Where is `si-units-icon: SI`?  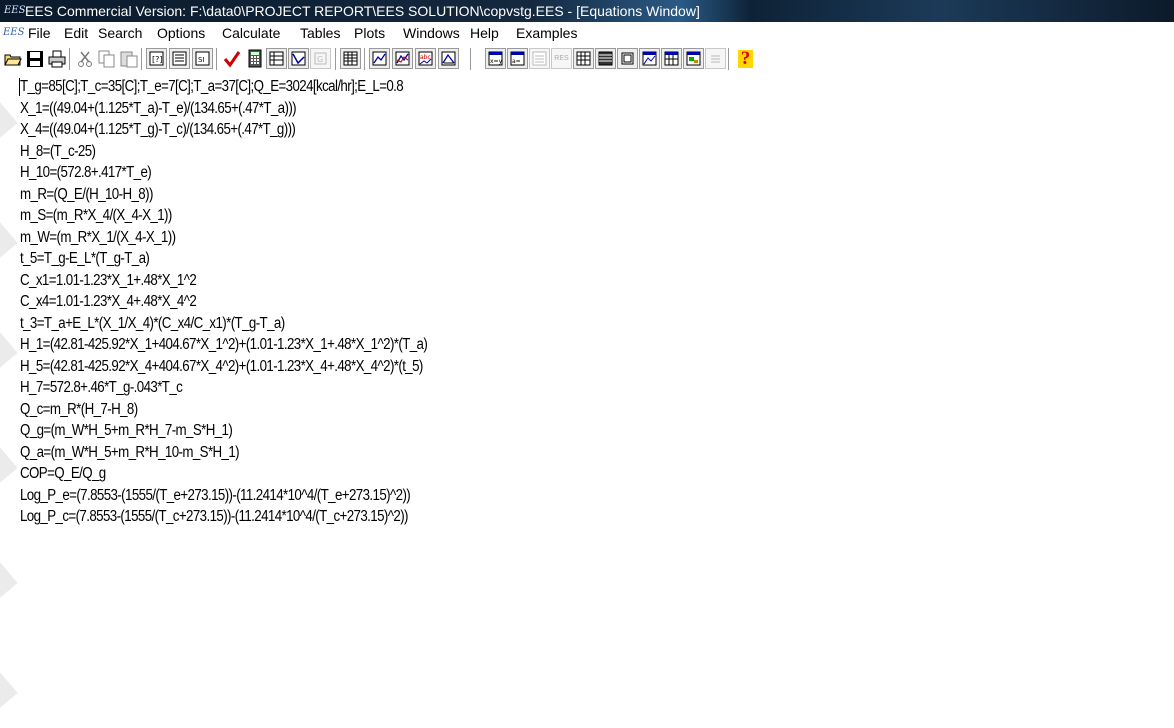
si-units-icon: SI is located at coordinates (202, 58).